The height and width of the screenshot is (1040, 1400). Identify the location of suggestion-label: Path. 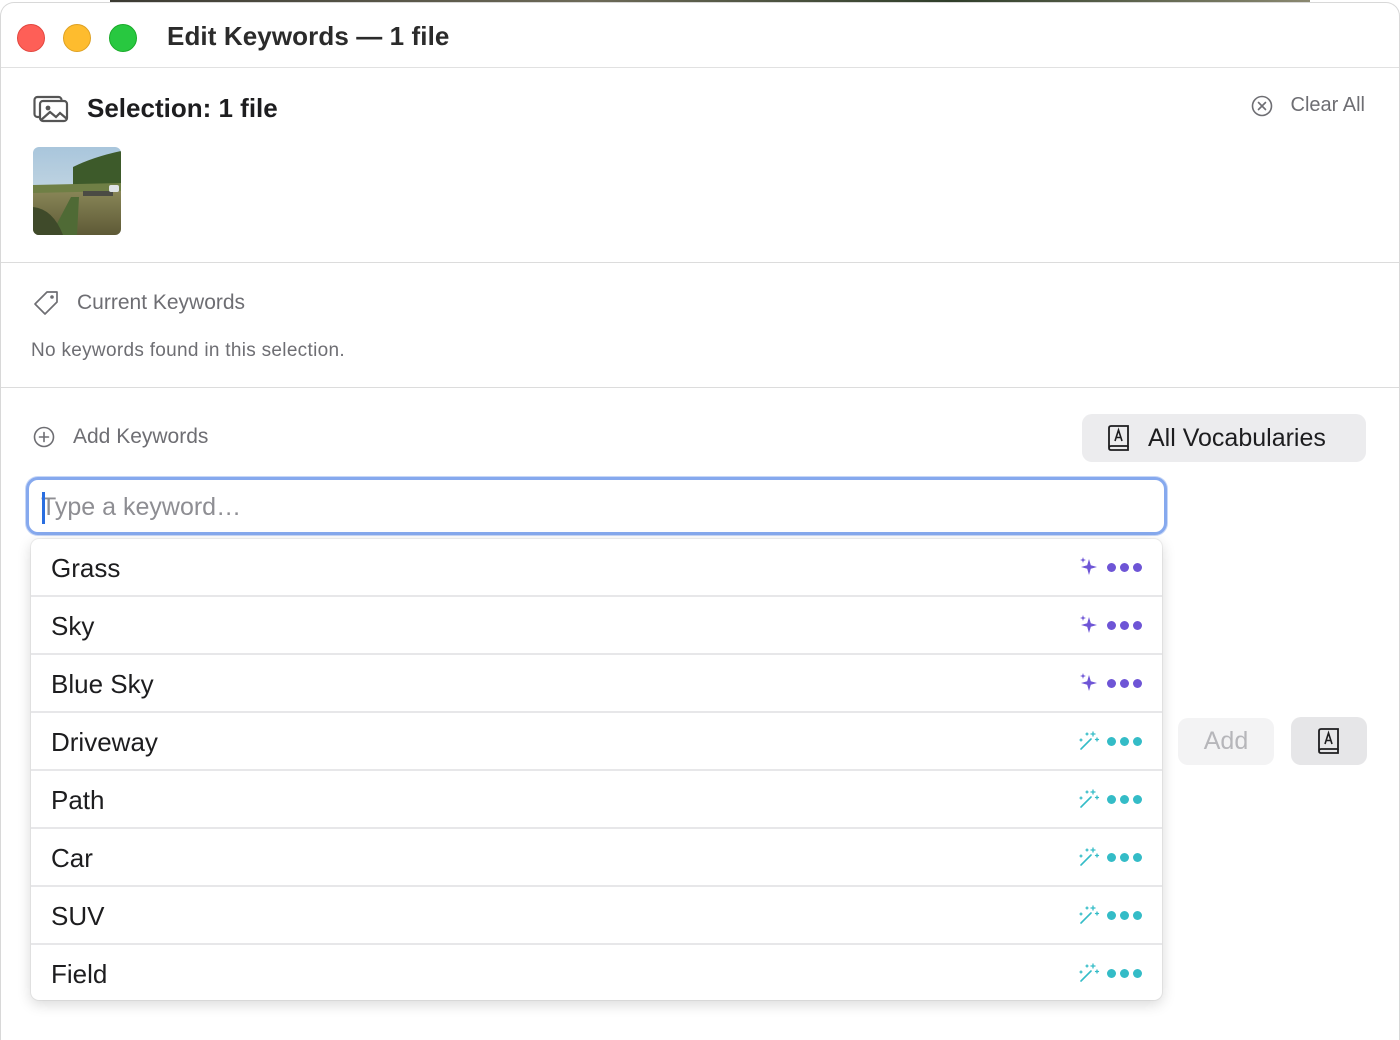
(78, 800).